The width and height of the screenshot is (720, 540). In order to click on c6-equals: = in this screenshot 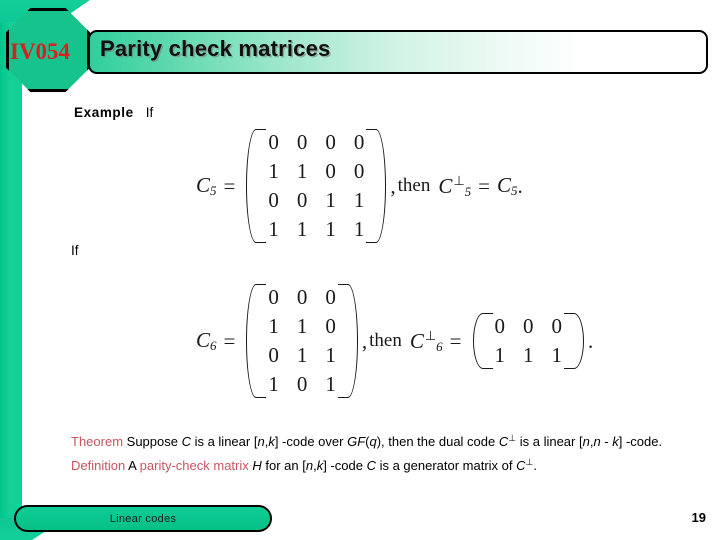, I will do `click(229, 340)`.